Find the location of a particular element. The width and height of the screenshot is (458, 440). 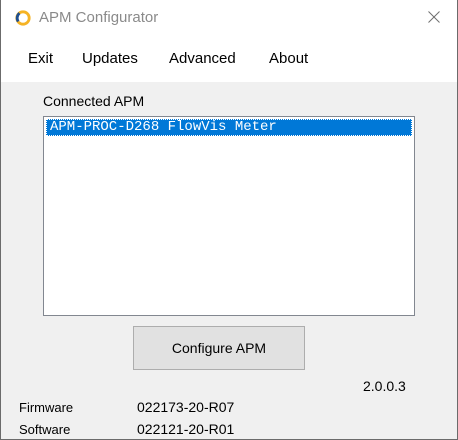

title-bar: APM Configurator is located at coordinates (229, 18).